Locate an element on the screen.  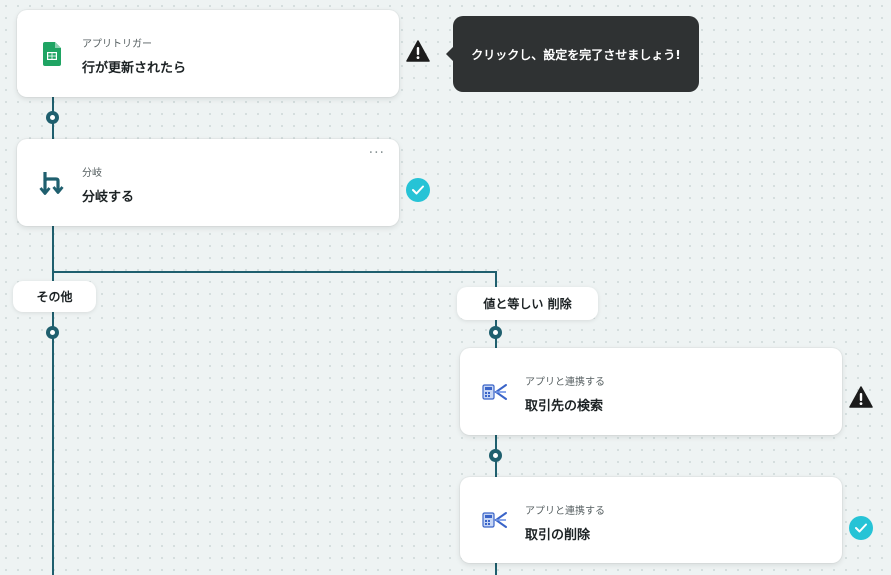
step-title: 取引先の検索 is located at coordinates (564, 406).